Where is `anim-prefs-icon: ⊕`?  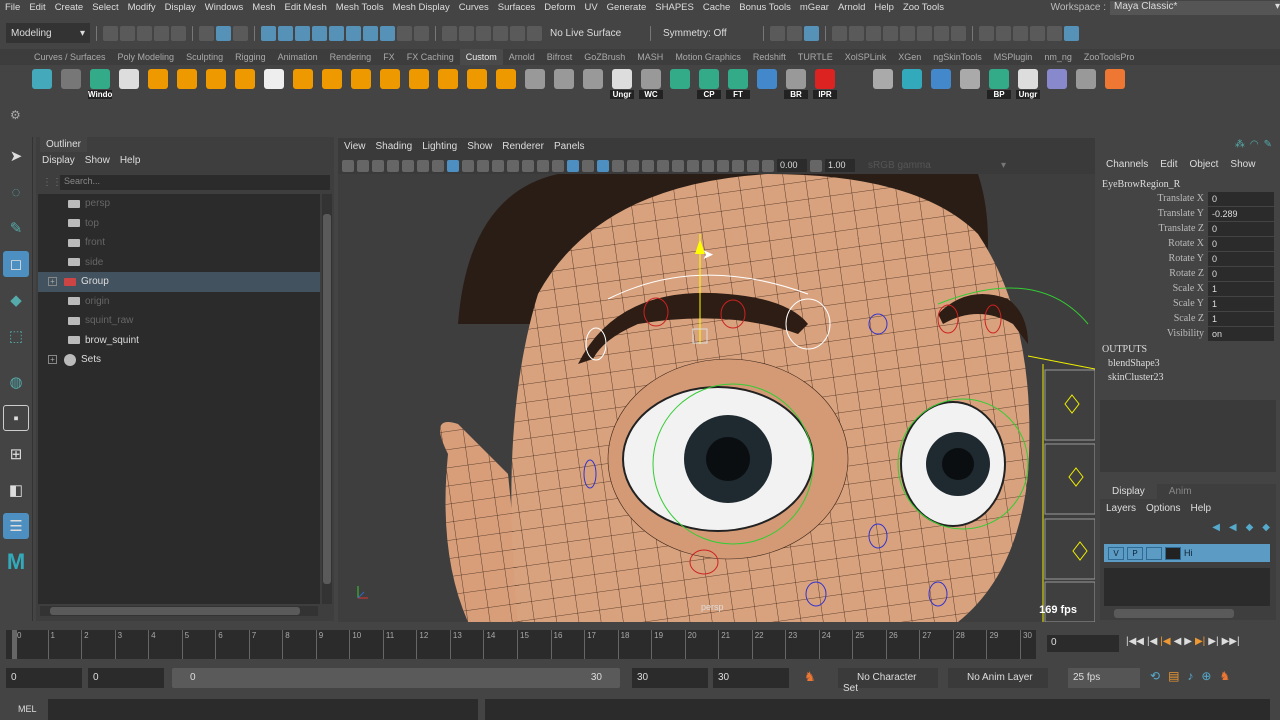 anim-prefs-icon: ⊕ is located at coordinates (1206, 676).